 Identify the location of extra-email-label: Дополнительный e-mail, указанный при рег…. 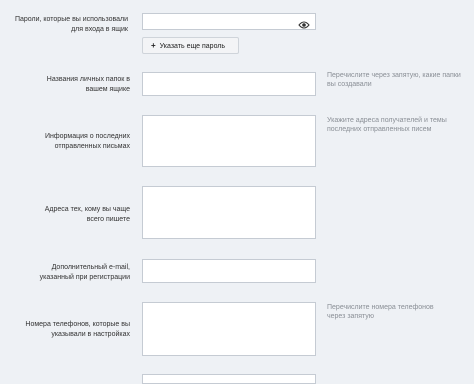
(84, 272).